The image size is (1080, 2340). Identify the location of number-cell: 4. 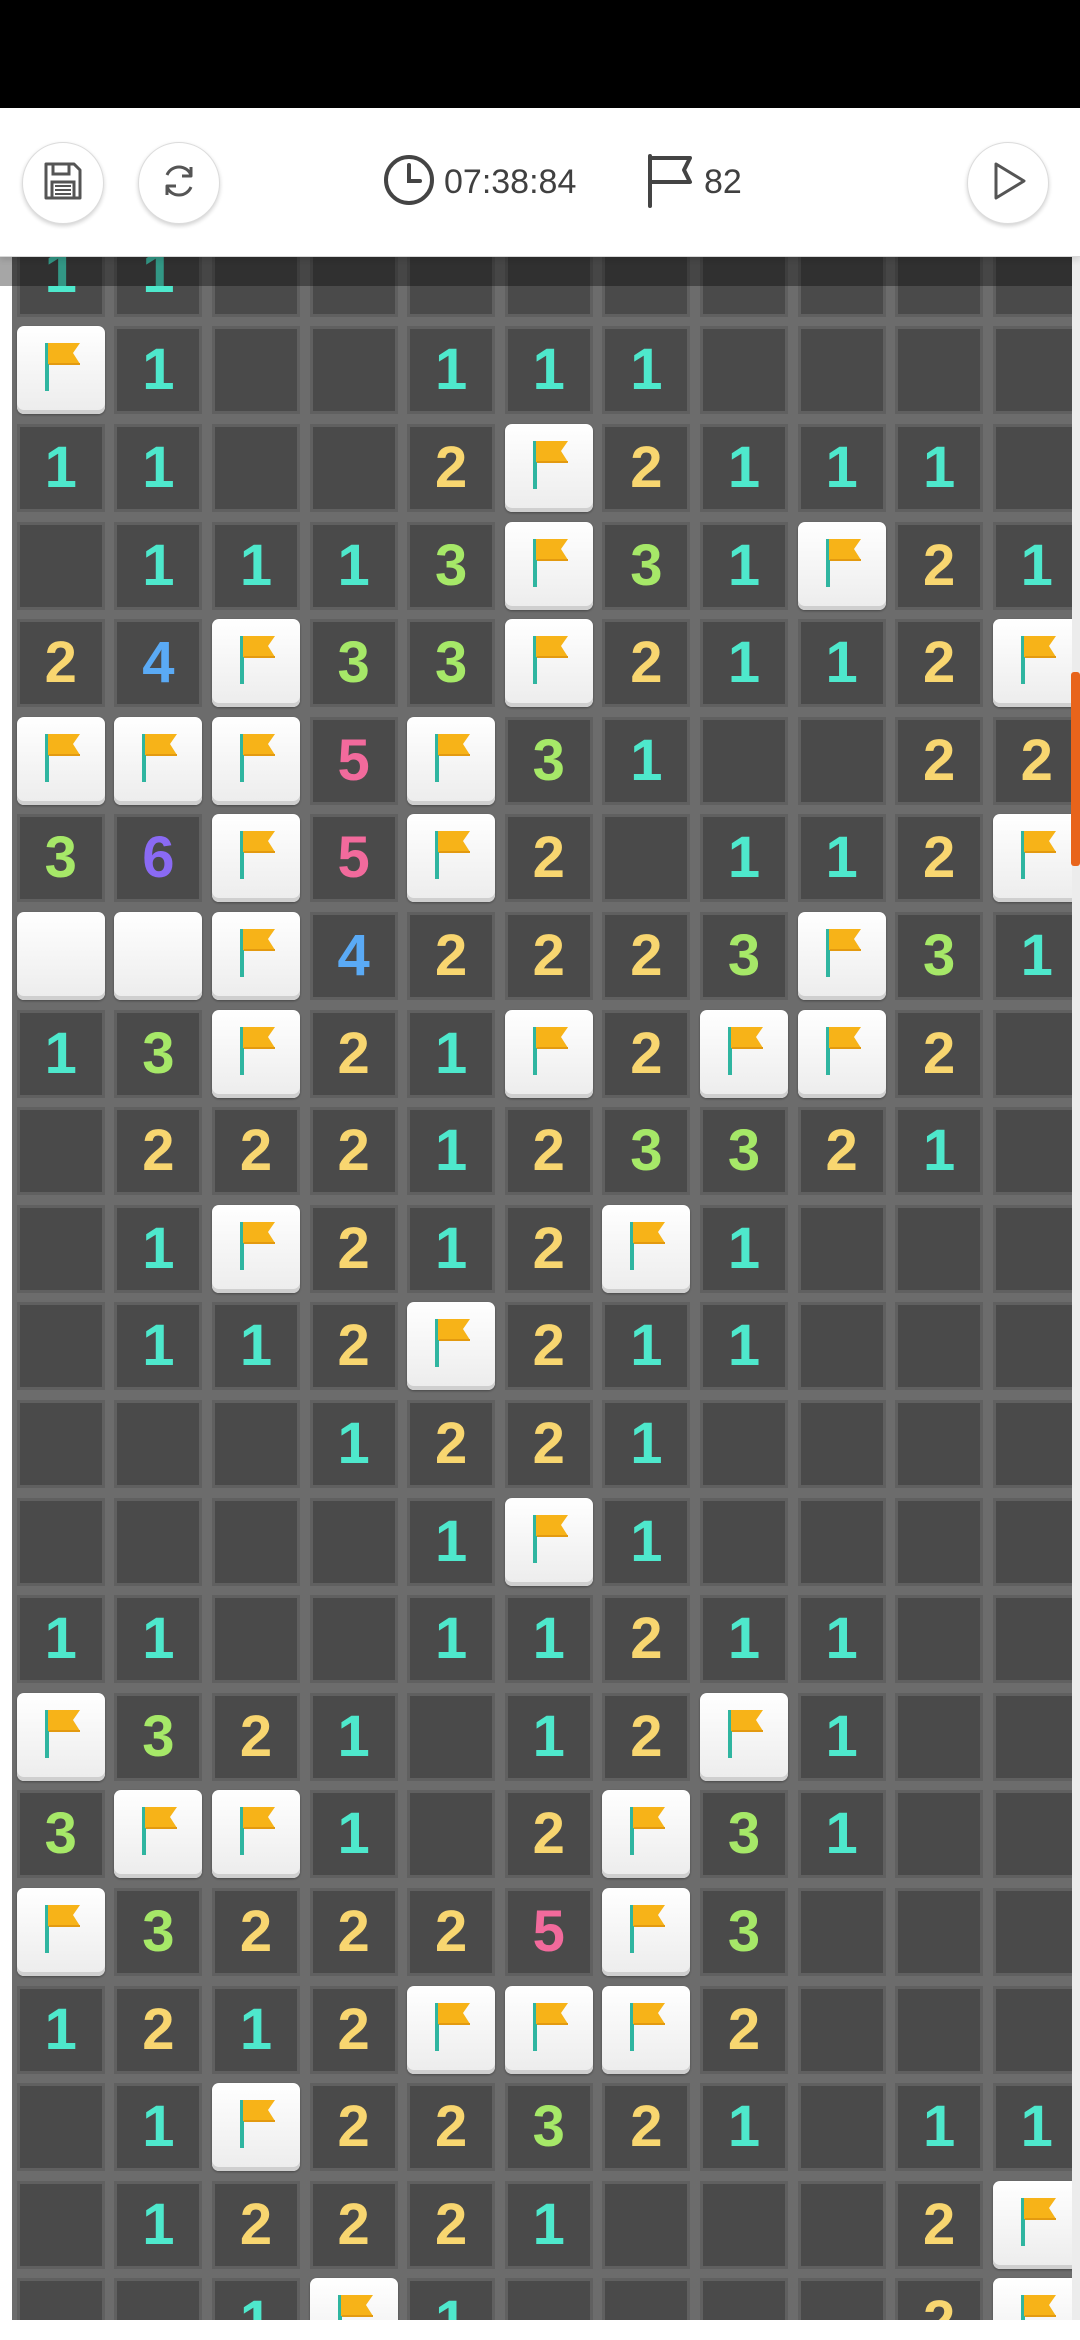
(158, 663).